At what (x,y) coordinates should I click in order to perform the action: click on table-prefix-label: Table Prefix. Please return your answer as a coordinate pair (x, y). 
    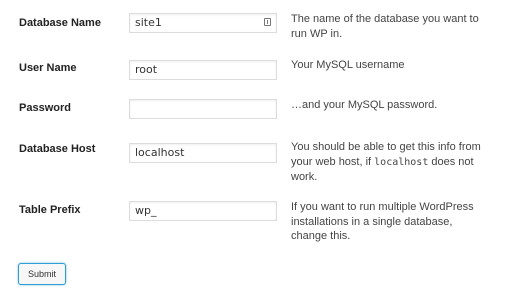
    Looking at the image, I should click on (50, 210).